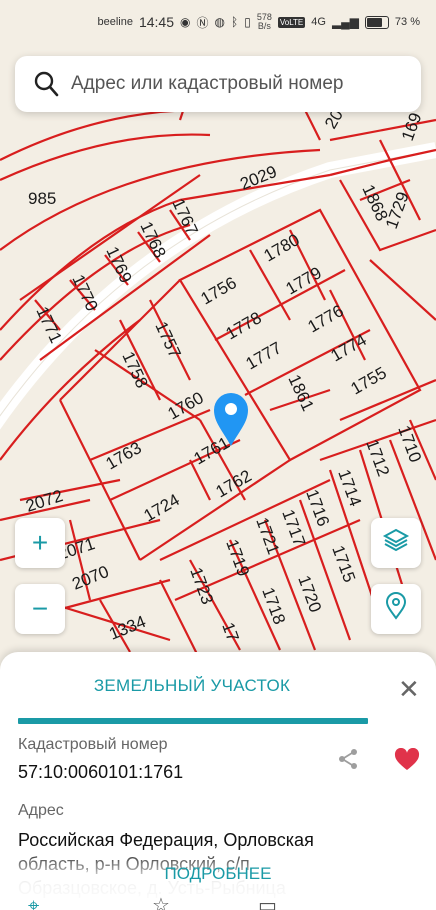  What do you see at coordinates (41, 810) in the screenshot?
I see `address-label: Адрес` at bounding box center [41, 810].